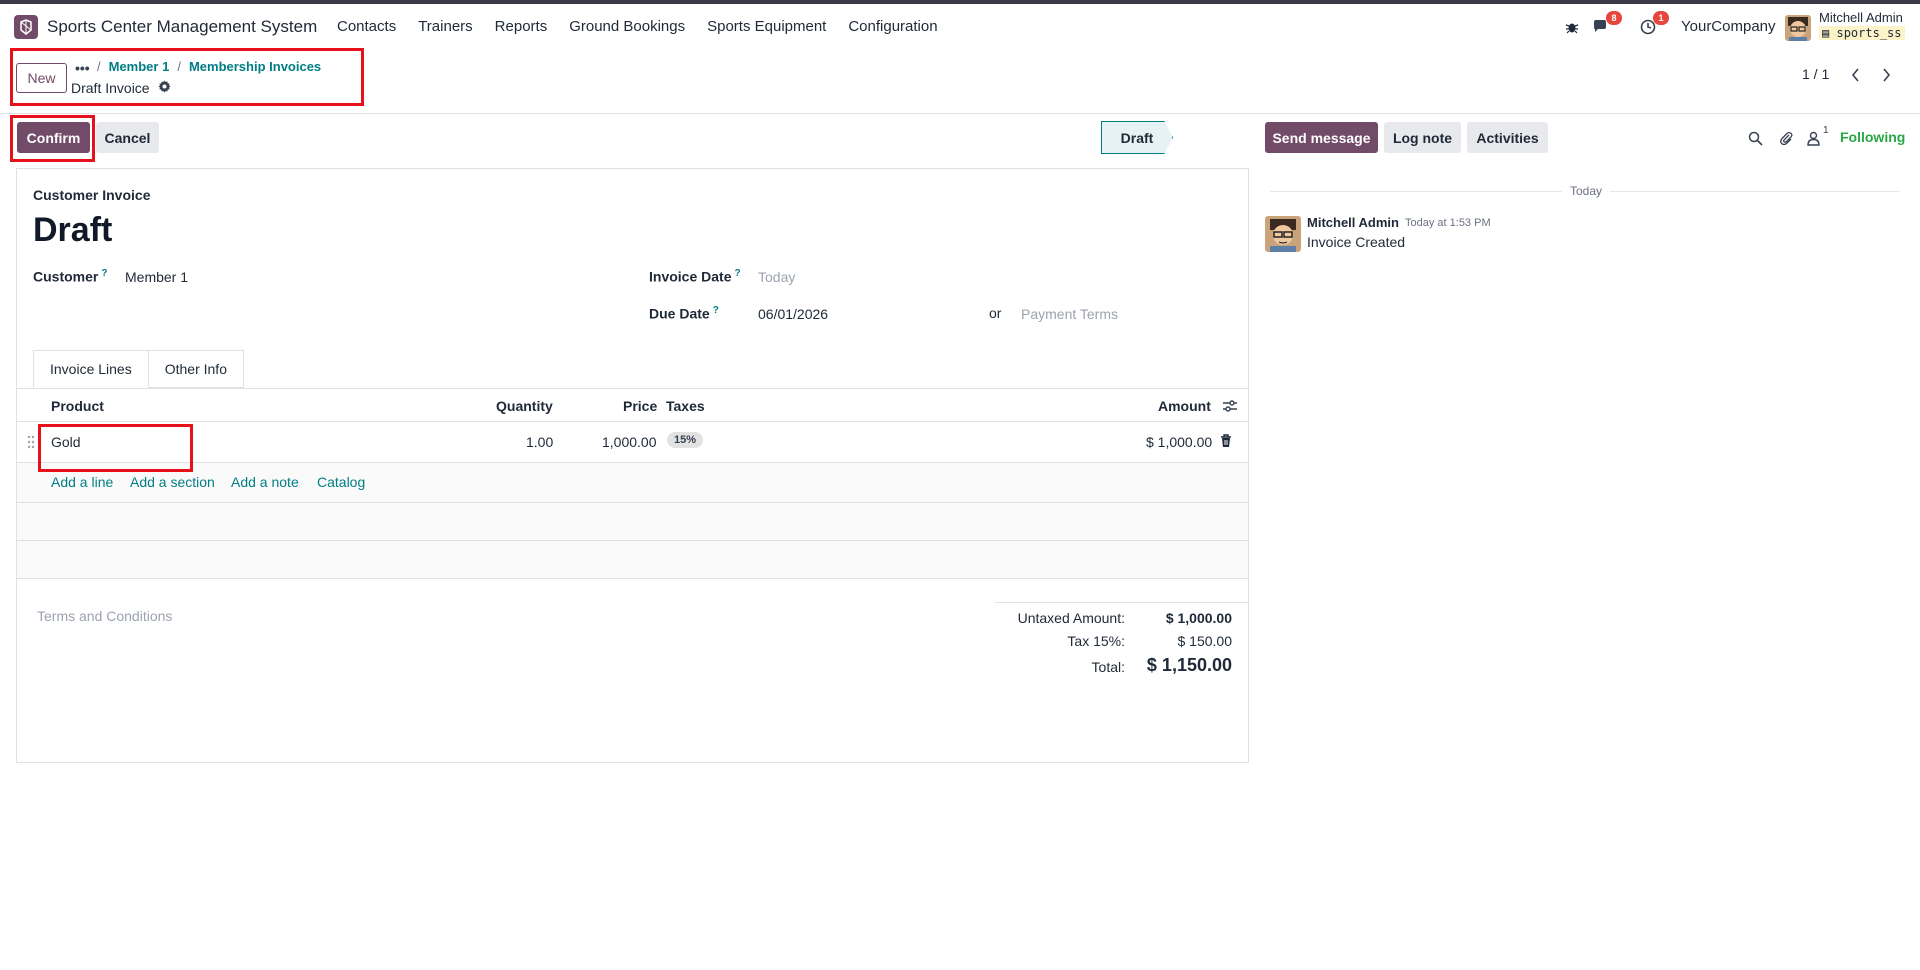 The width and height of the screenshot is (1920, 970). Describe the element at coordinates (1507, 137) in the screenshot. I see `activities-button: Activities` at that location.